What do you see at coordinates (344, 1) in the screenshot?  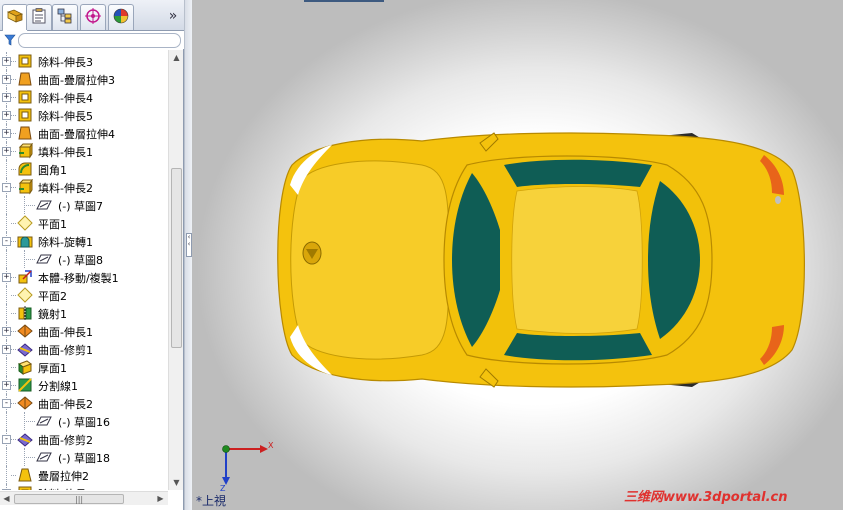 I see `toolbar-edge` at bounding box center [344, 1].